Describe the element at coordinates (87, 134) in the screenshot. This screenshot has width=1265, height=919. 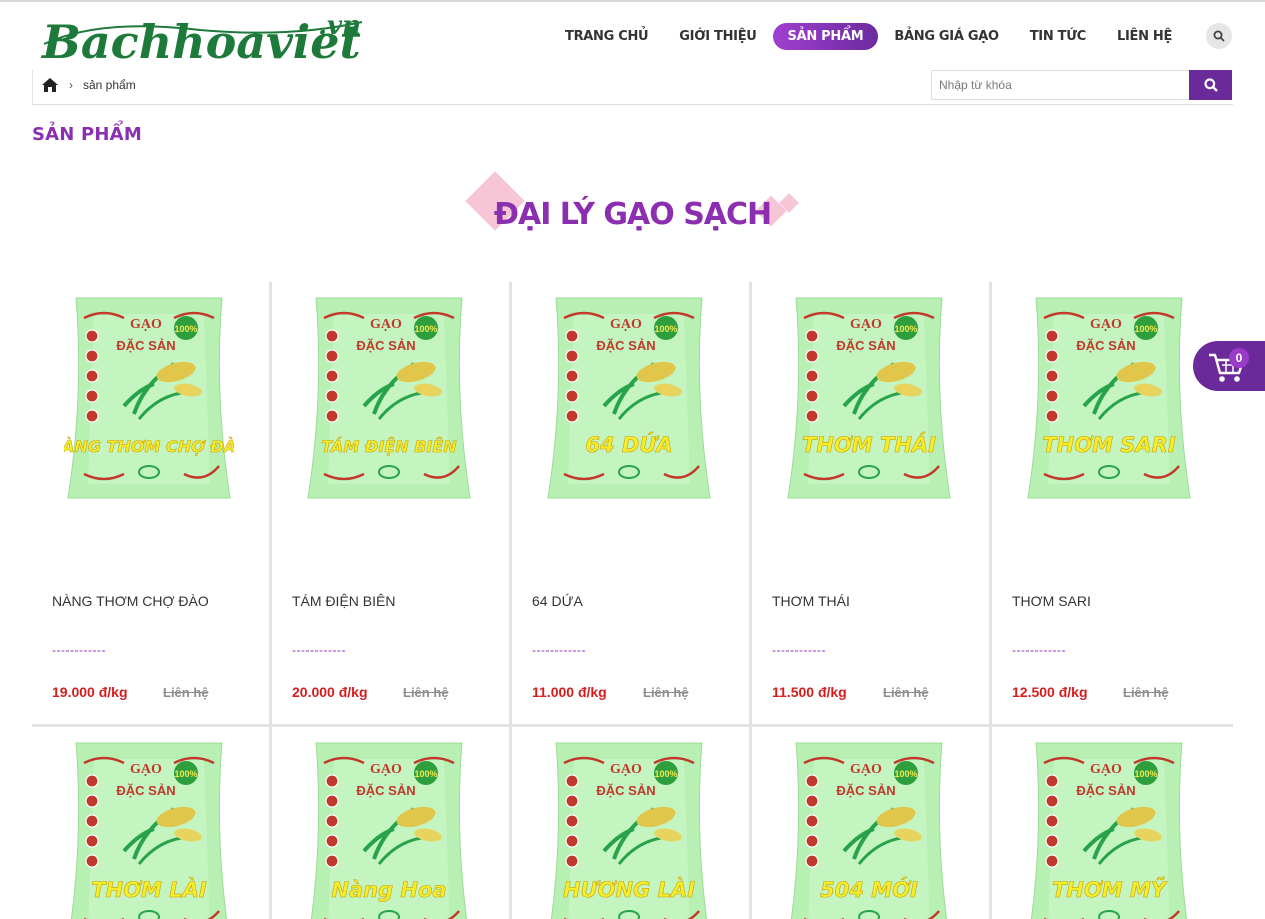
I see `page-title: SẢN PHẨM` at that location.